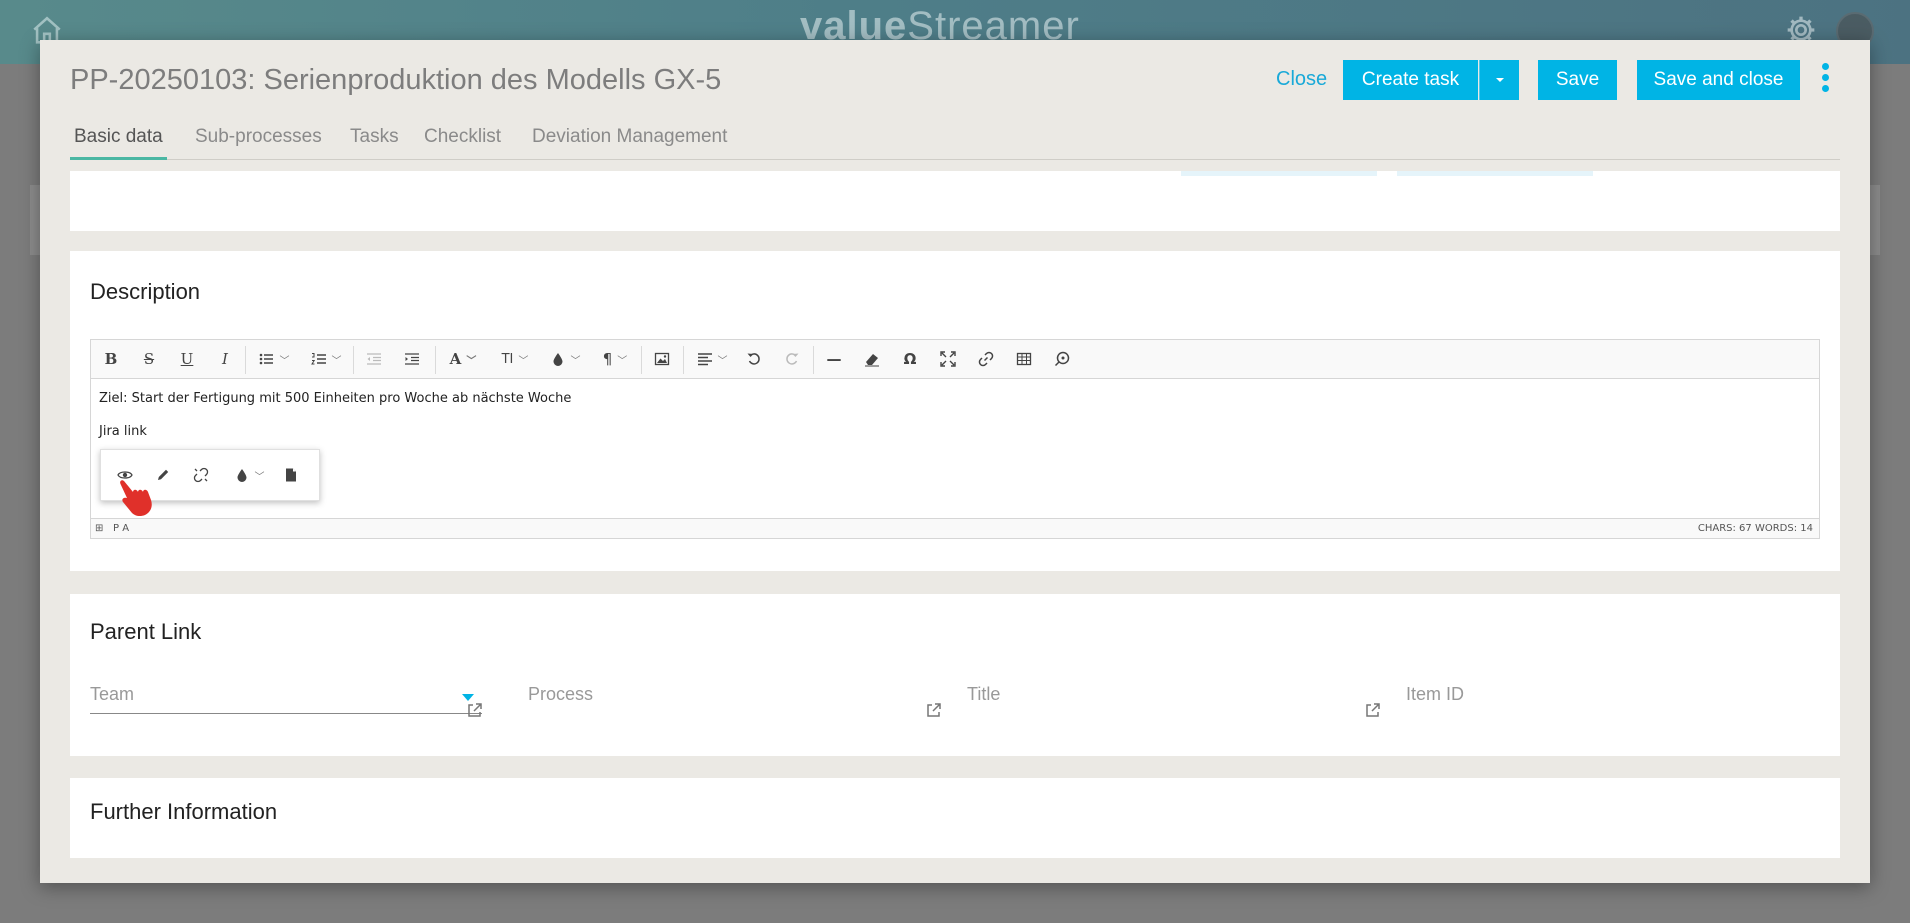 The height and width of the screenshot is (923, 1910). Describe the element at coordinates (286, 699) in the screenshot. I see `team-select: Team` at that location.